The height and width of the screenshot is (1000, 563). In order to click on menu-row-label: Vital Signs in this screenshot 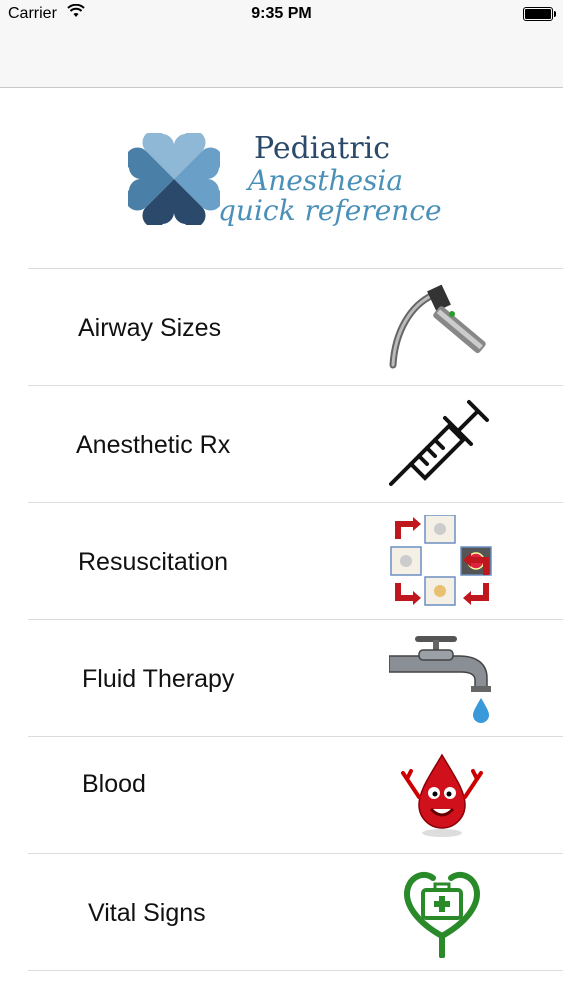, I will do `click(147, 913)`.